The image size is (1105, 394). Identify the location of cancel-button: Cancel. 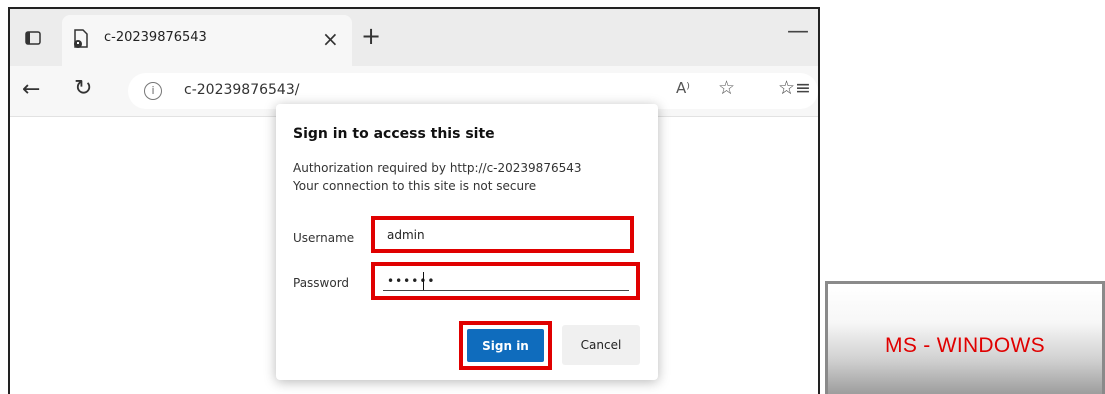
(601, 345).